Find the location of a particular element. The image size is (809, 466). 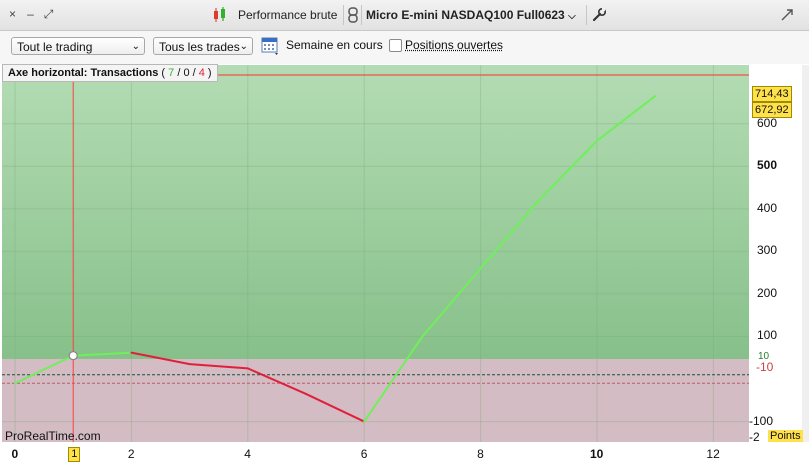

trading-scope-value: Tout le trading is located at coordinates (55, 47).